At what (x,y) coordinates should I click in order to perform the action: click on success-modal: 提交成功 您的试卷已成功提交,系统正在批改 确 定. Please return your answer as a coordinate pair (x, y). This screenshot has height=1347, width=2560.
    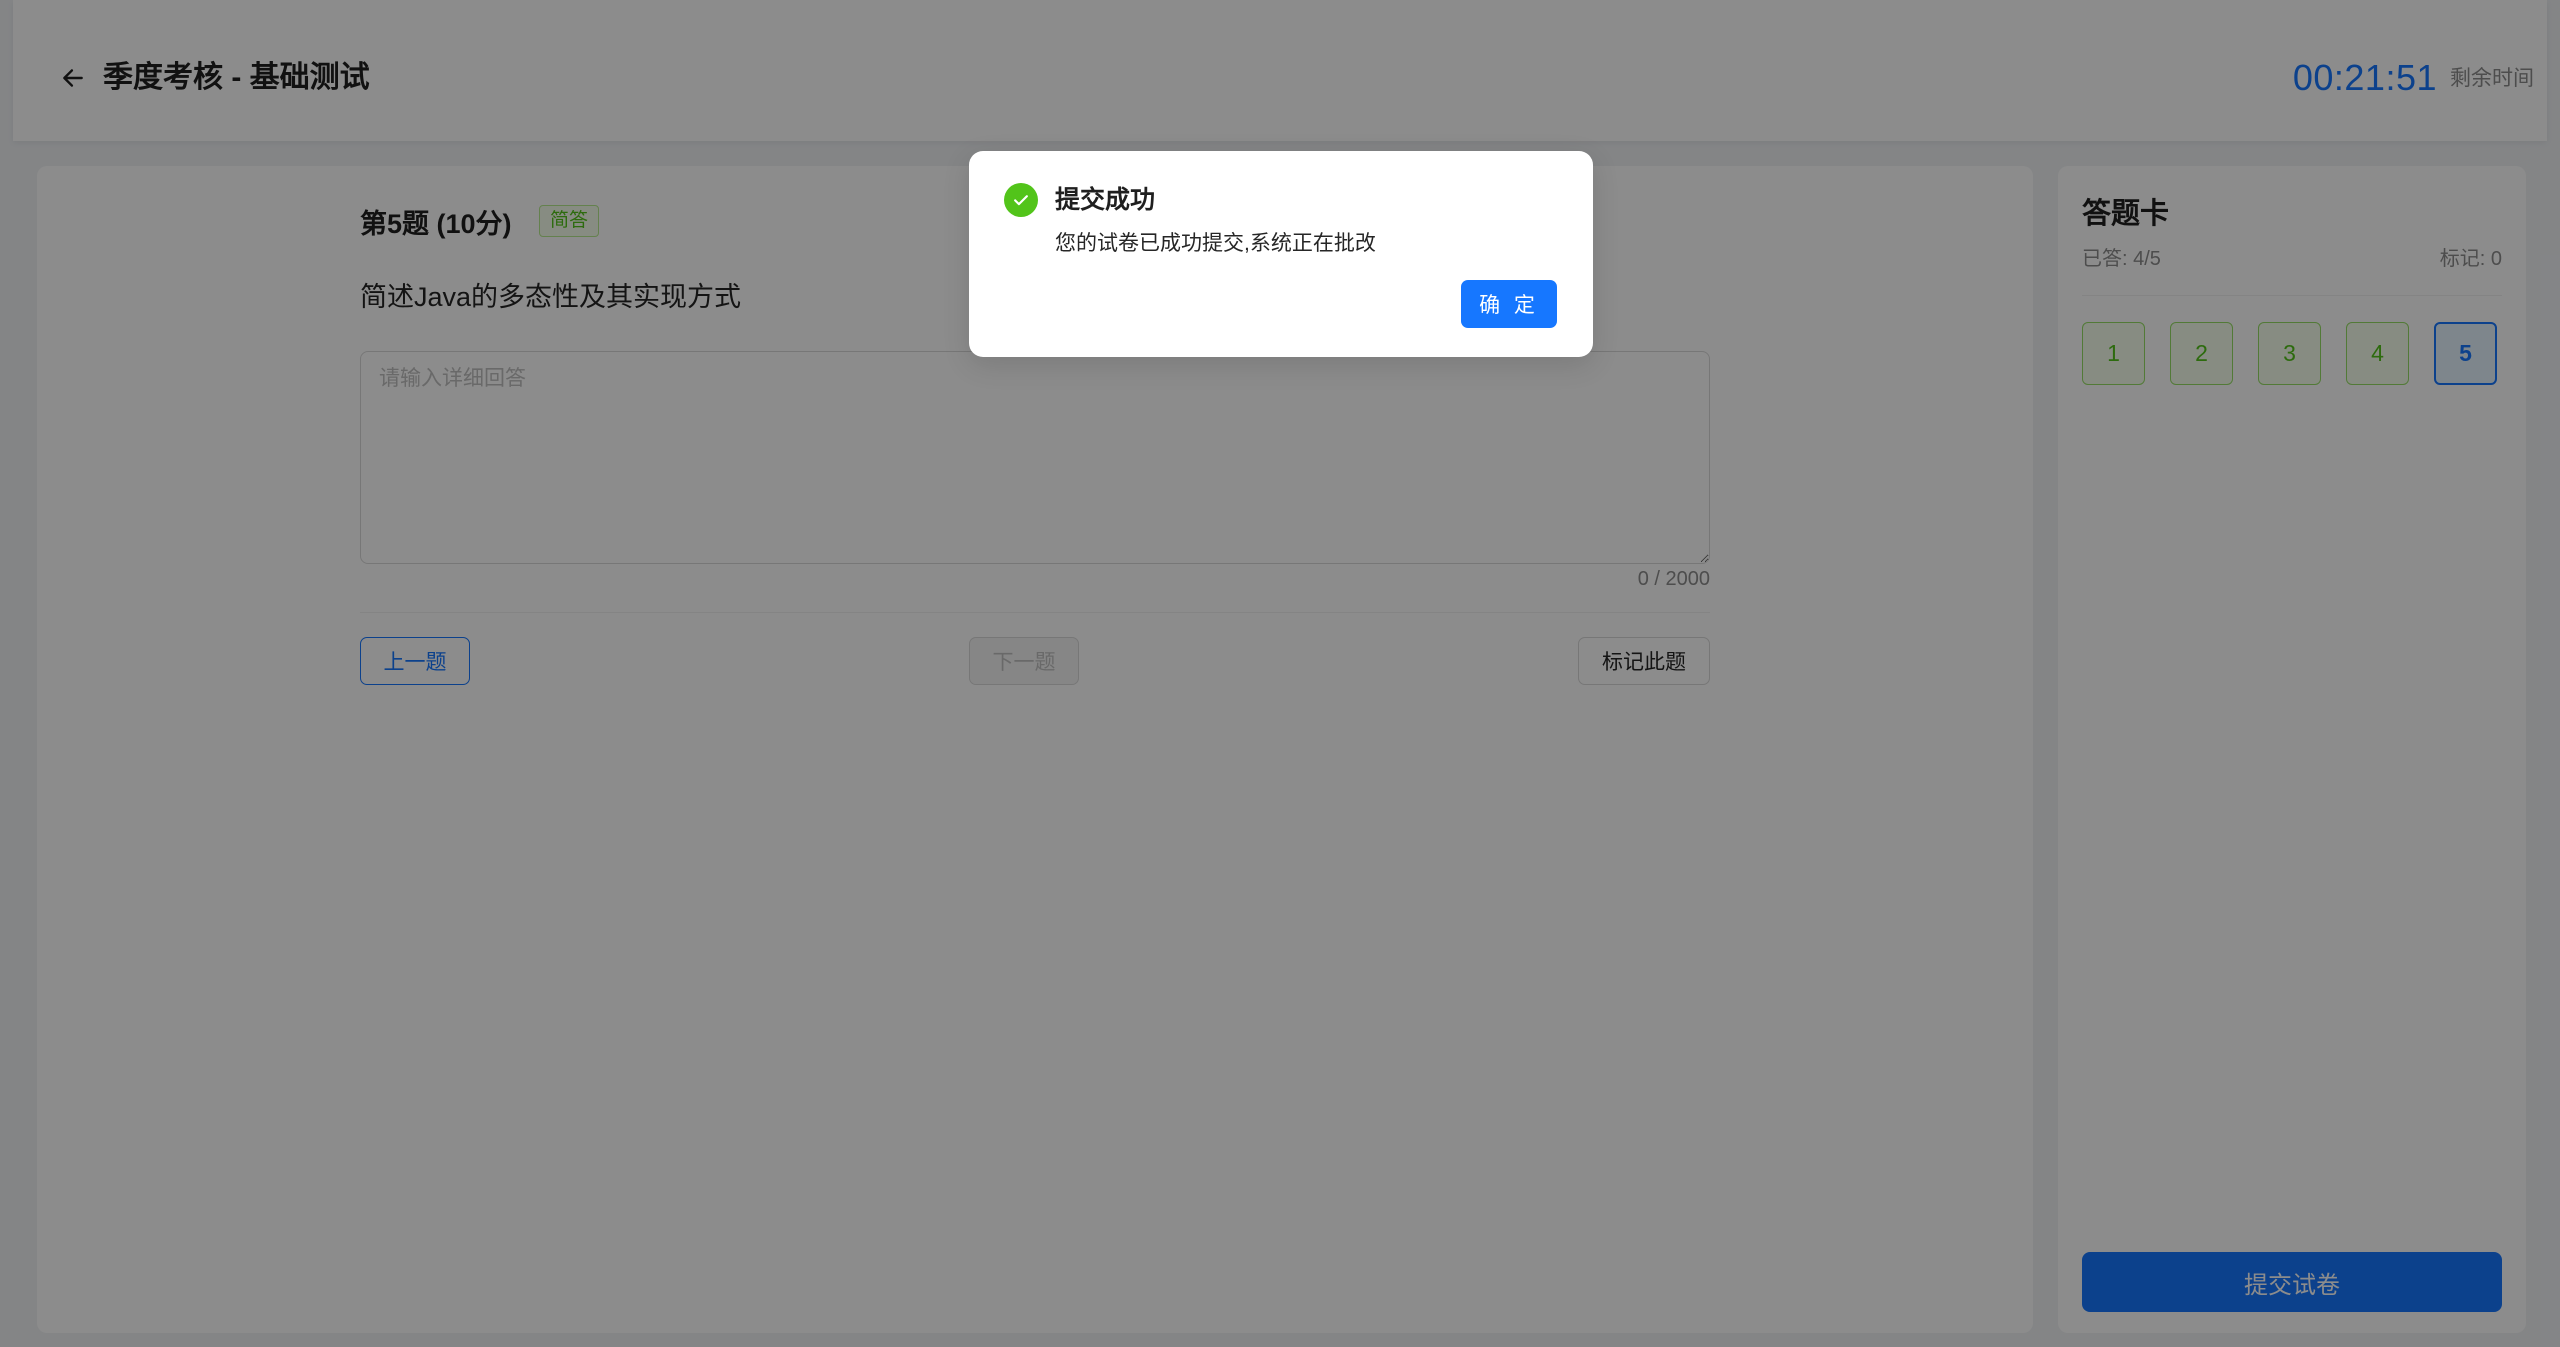
    Looking at the image, I should click on (1281, 254).